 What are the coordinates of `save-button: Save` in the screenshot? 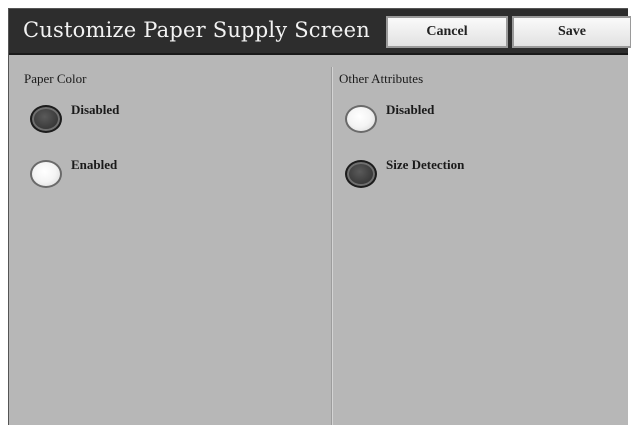 It's located at (571, 32).